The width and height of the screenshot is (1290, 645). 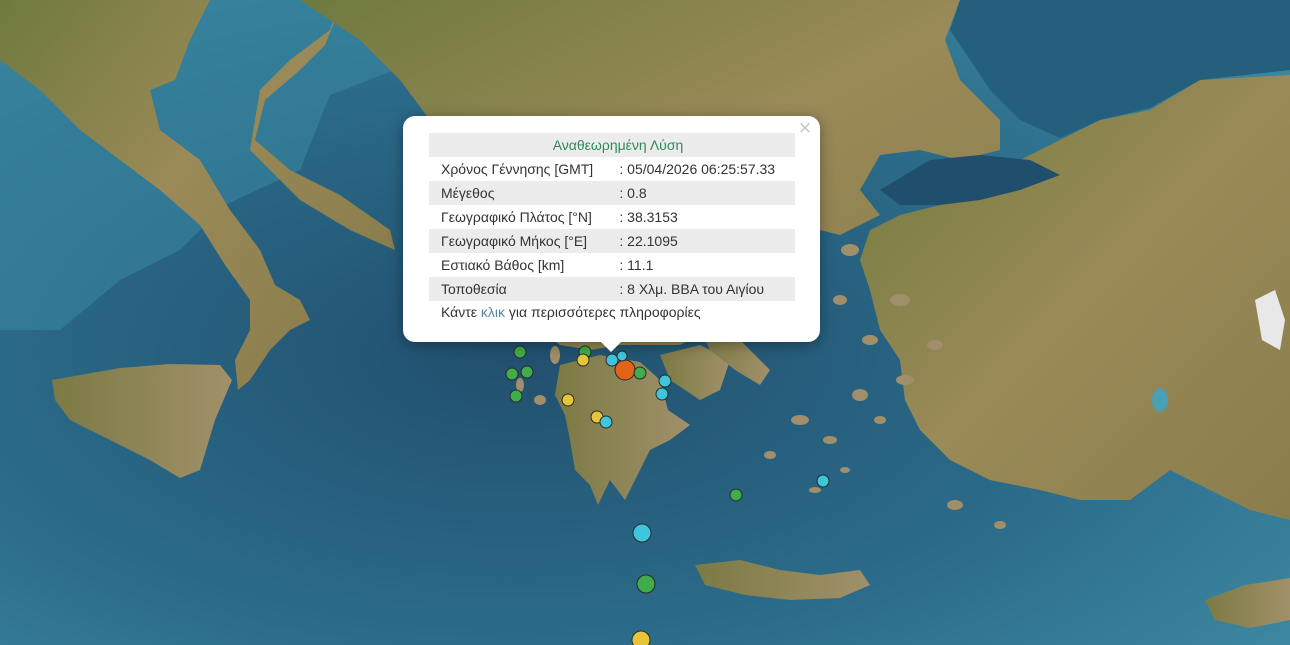 What do you see at coordinates (521, 241) in the screenshot?
I see `row-label: Γεωγραφικό Μήκος [°E]` at bounding box center [521, 241].